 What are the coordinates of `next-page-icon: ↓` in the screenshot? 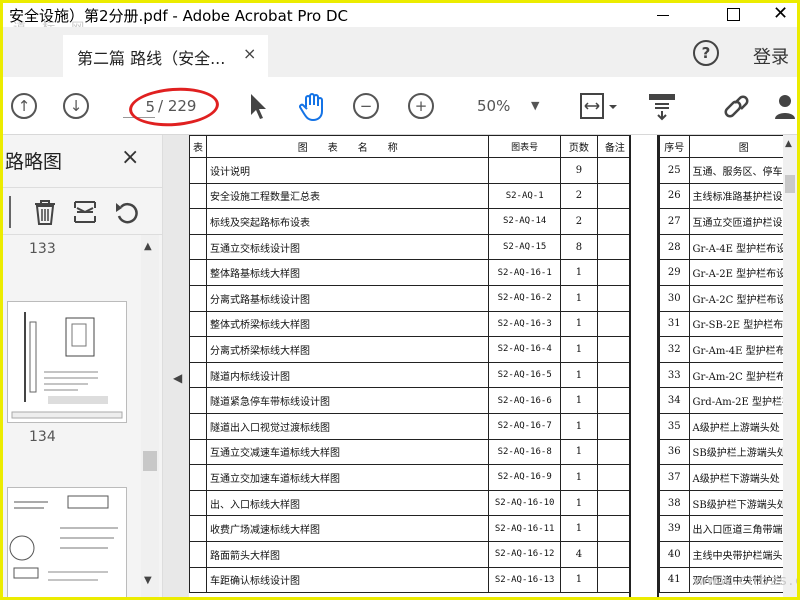 It's located at (76, 106).